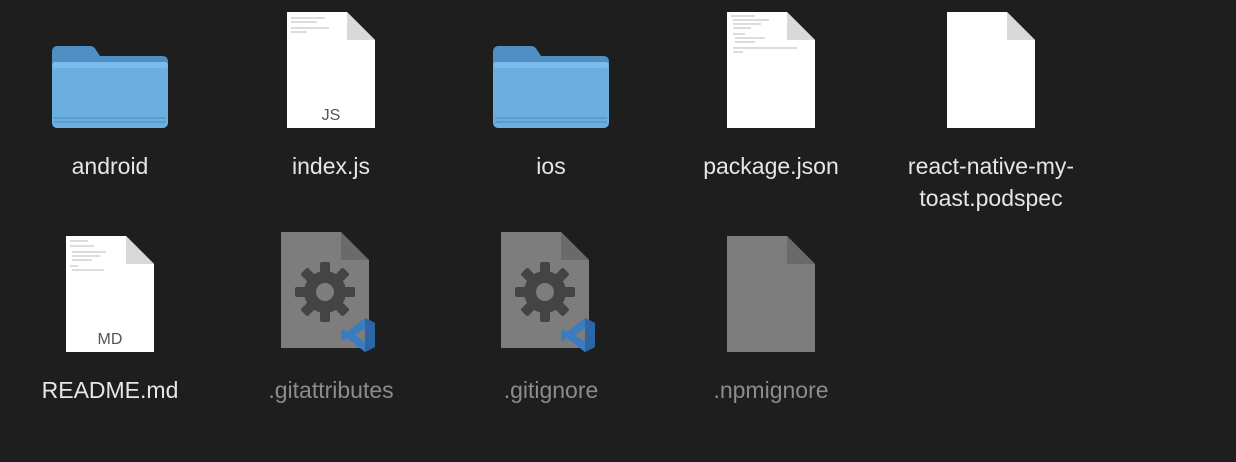  Describe the element at coordinates (551, 166) in the screenshot. I see `file-name: ios` at that location.